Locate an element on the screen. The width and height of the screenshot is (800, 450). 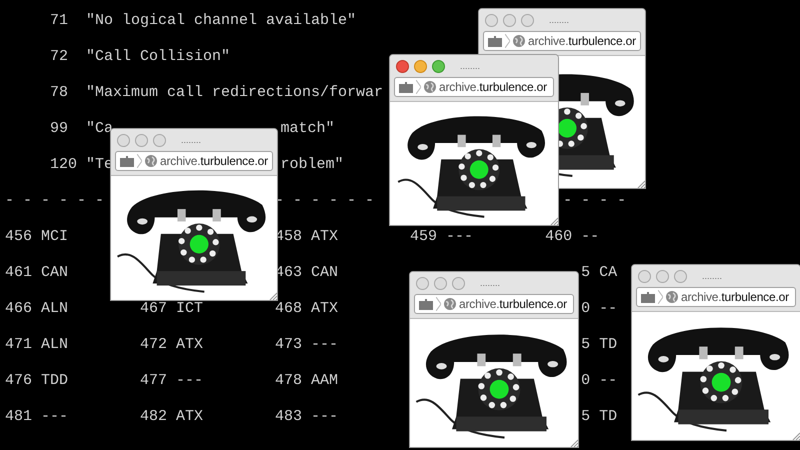
terminal-text: 471 ALN is located at coordinates (36, 345).